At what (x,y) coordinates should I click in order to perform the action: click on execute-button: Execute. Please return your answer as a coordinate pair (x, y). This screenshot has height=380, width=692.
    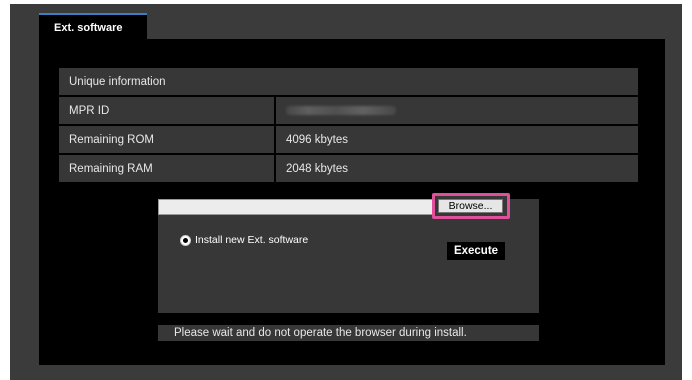
    Looking at the image, I should click on (476, 251).